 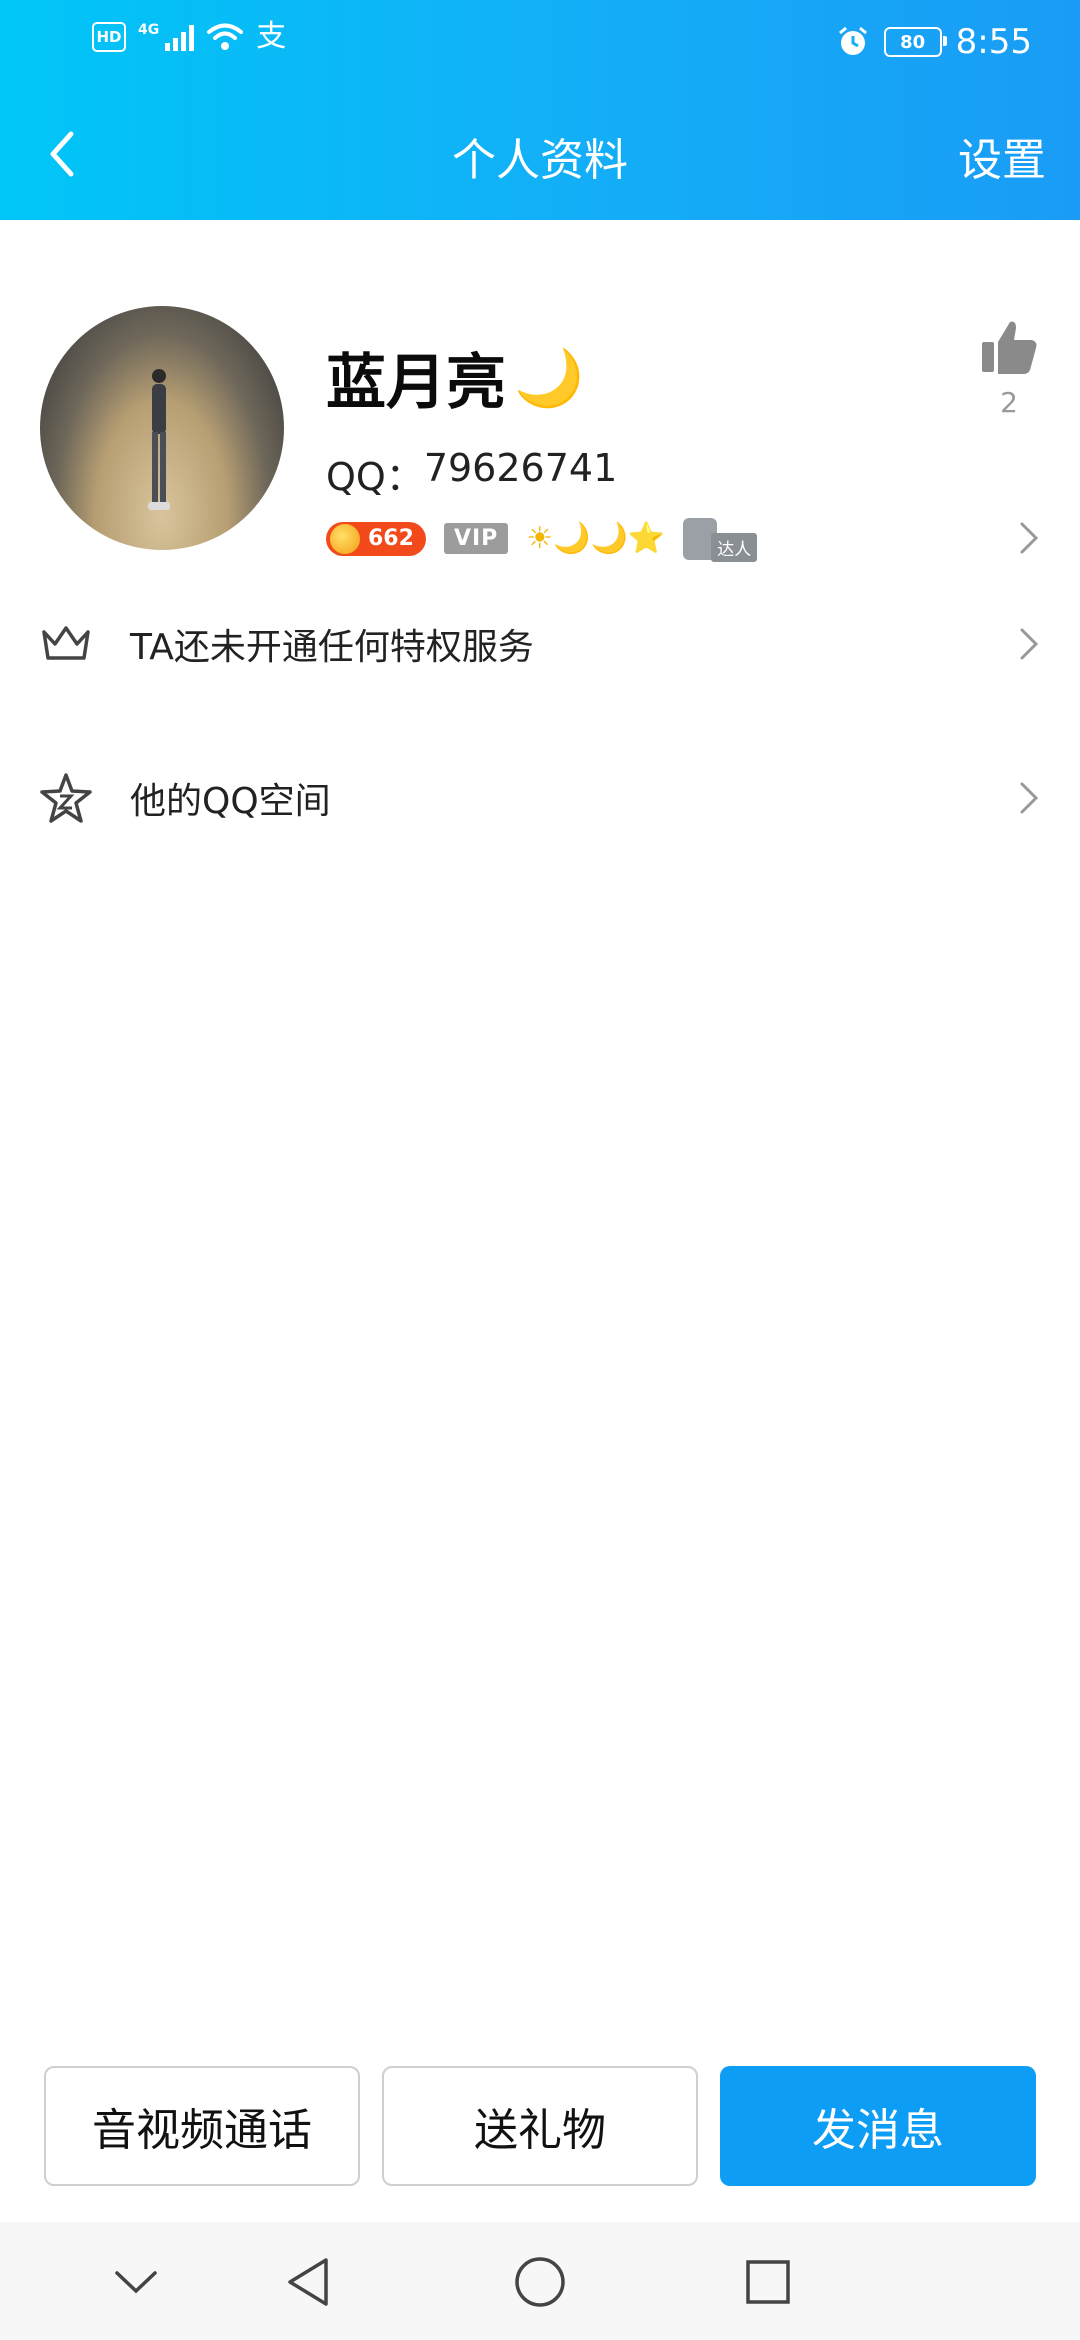 What do you see at coordinates (993, 42) in the screenshot?
I see `clock: 8:55` at bounding box center [993, 42].